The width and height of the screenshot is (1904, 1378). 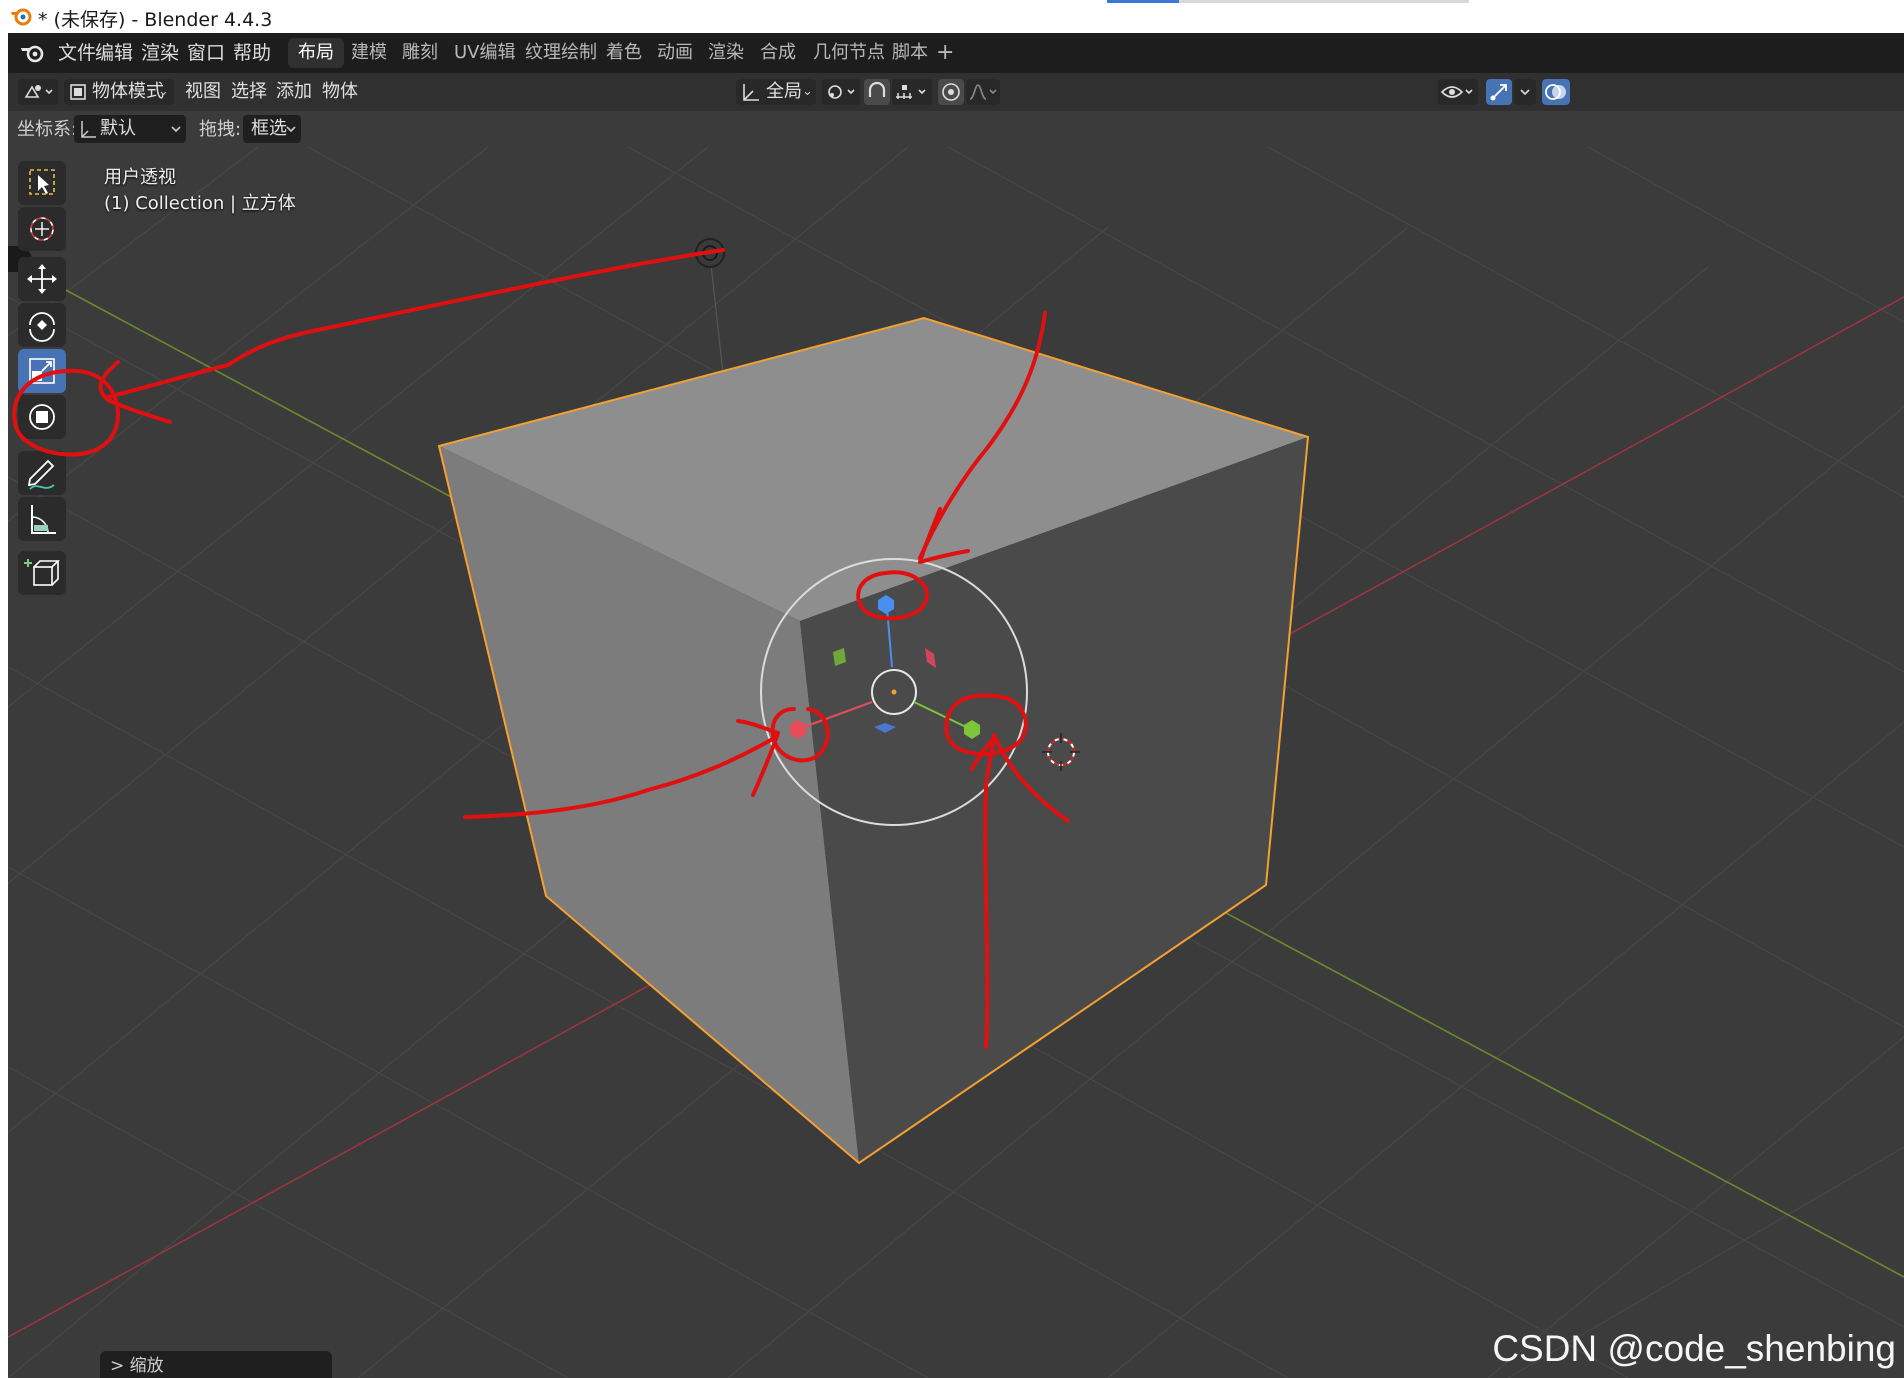 I want to click on taskbar-strip, so click(x=1324, y=1).